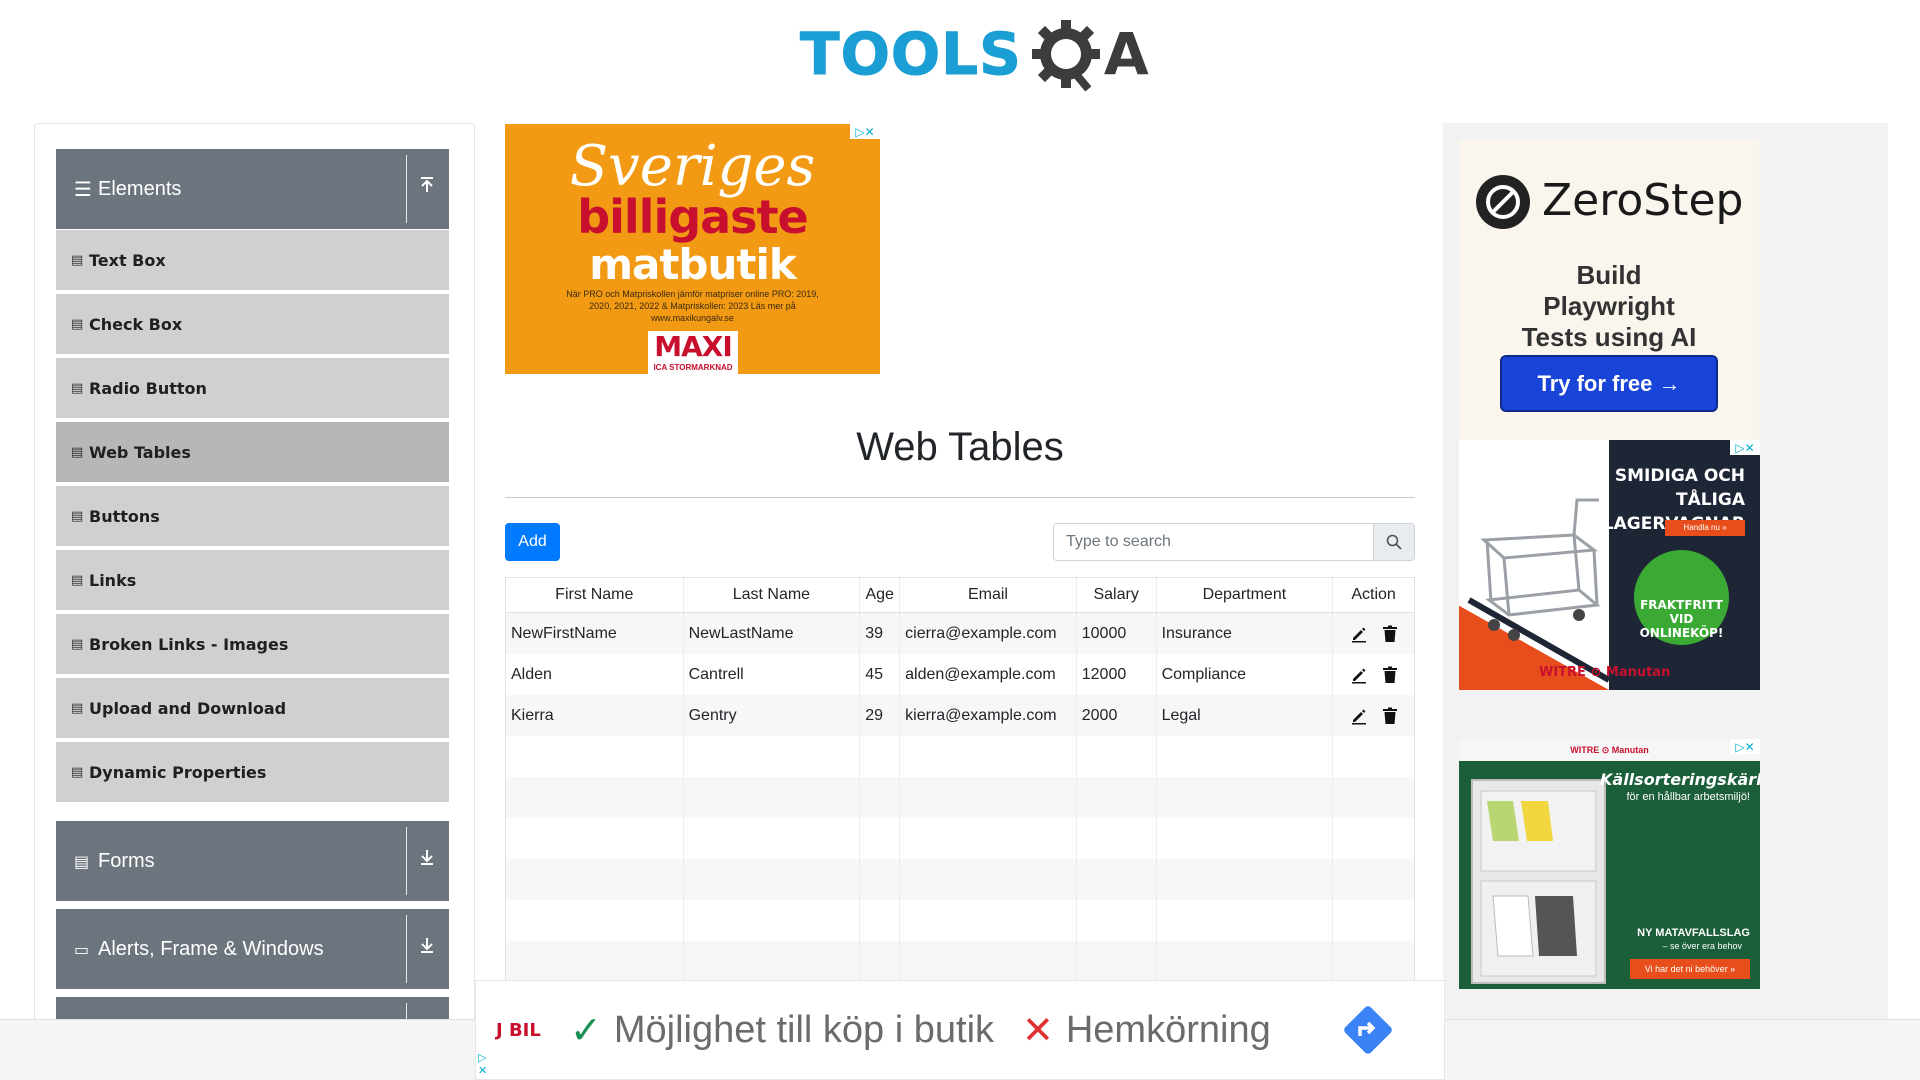  Describe the element at coordinates (252, 388) in the screenshot. I see `sidebar-item-radio-button: ▤ Radio Button` at that location.